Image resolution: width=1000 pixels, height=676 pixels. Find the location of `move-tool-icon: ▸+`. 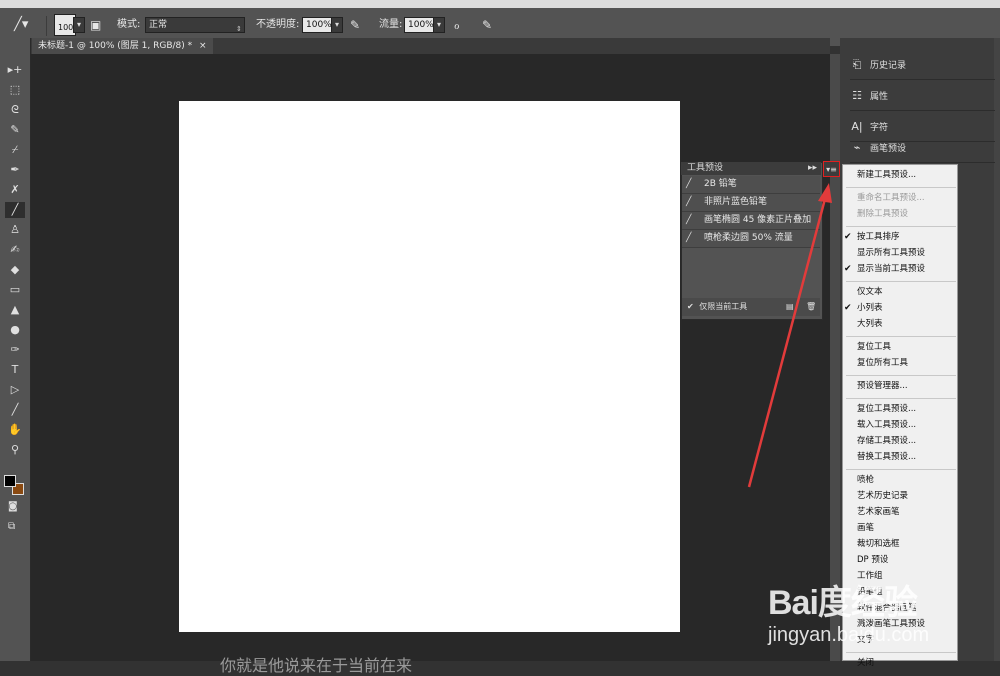

move-tool-icon: ▸+ is located at coordinates (15, 70).